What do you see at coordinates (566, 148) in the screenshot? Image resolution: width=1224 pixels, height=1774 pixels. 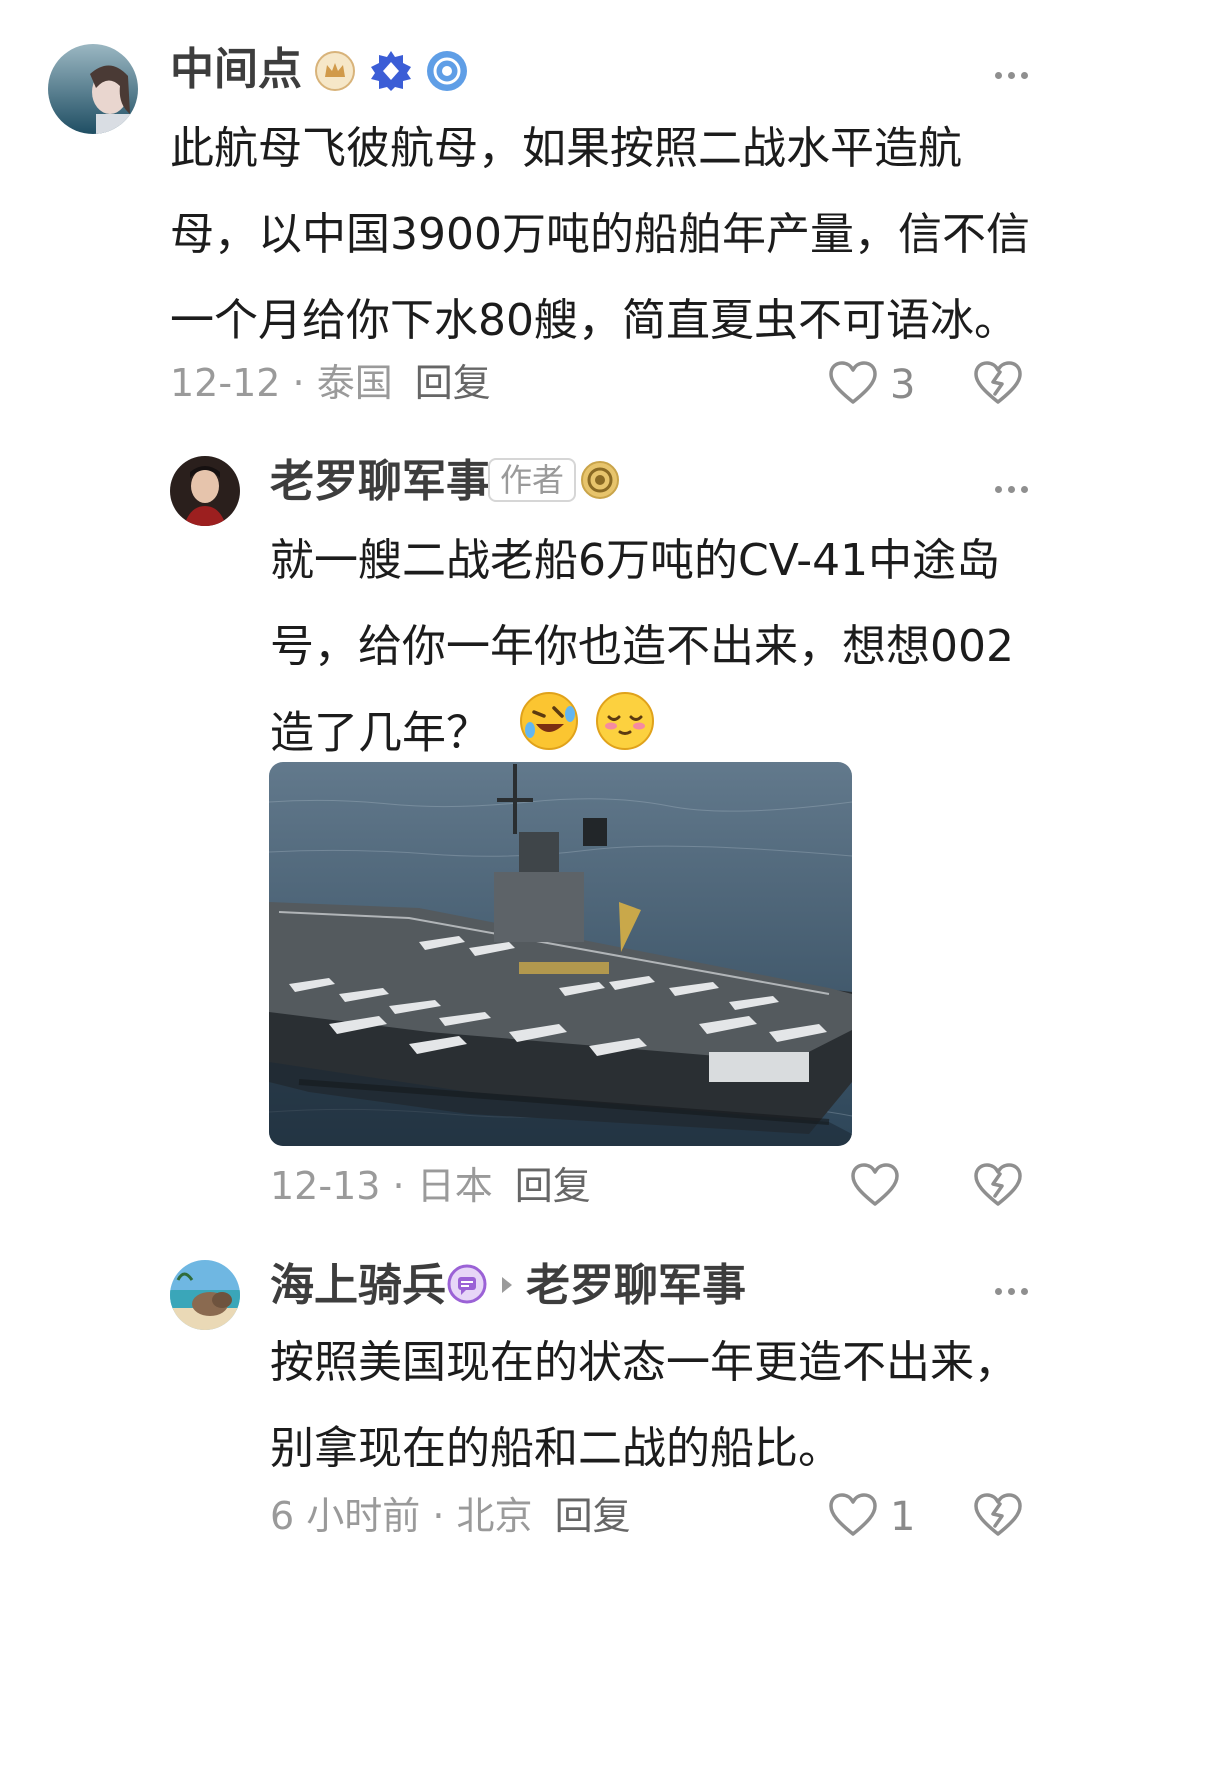 I see `comment-line: 此航母飞彼航母，如果按照二战水平造航` at bounding box center [566, 148].